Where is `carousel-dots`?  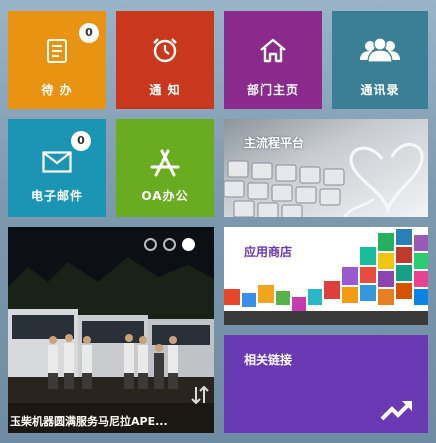
carousel-dots is located at coordinates (169, 244).